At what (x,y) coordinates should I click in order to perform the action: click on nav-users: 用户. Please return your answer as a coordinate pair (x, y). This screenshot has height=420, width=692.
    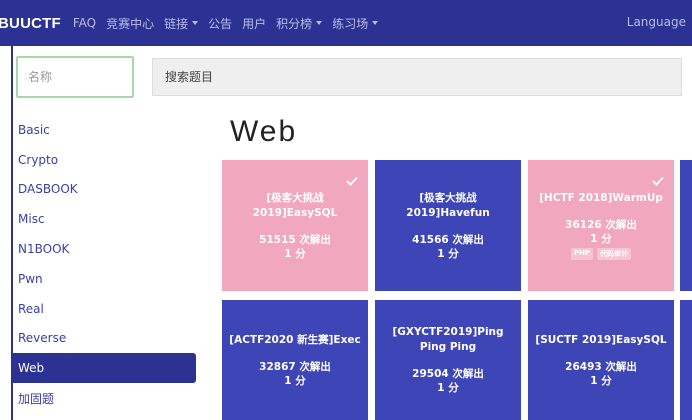
    Looking at the image, I should click on (254, 23).